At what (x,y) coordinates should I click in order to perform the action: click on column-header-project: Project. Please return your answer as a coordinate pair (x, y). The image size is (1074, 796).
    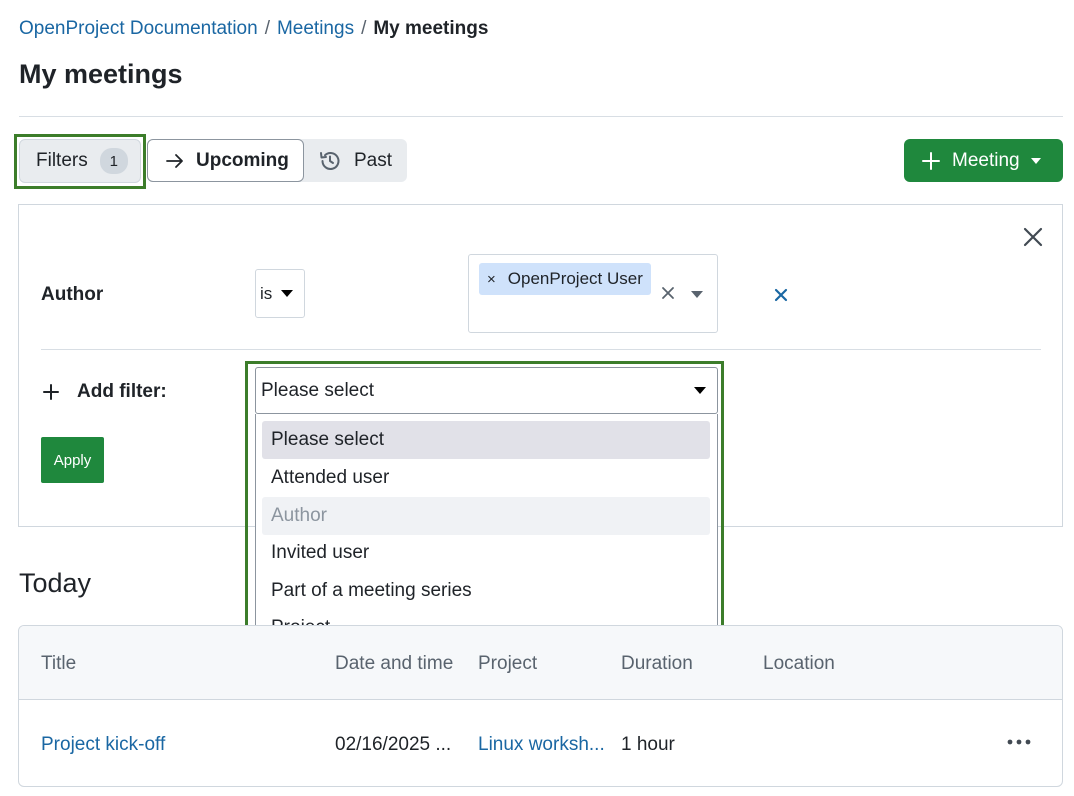
    Looking at the image, I should click on (507, 664).